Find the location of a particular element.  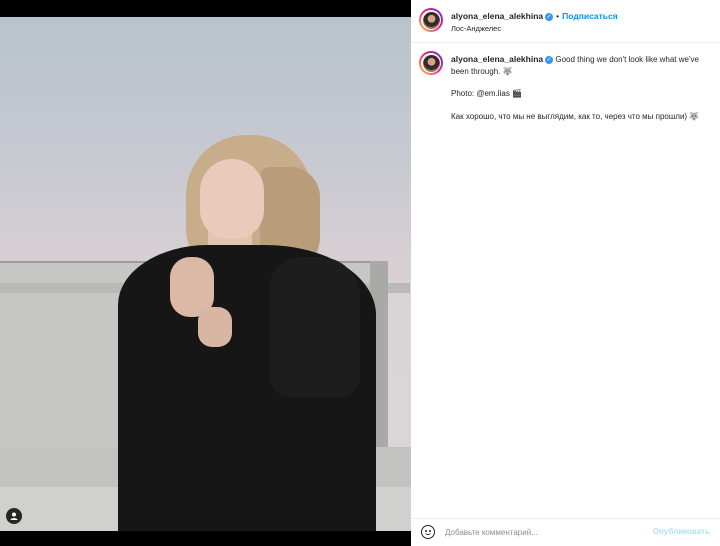

hand-lower is located at coordinates (215, 327).